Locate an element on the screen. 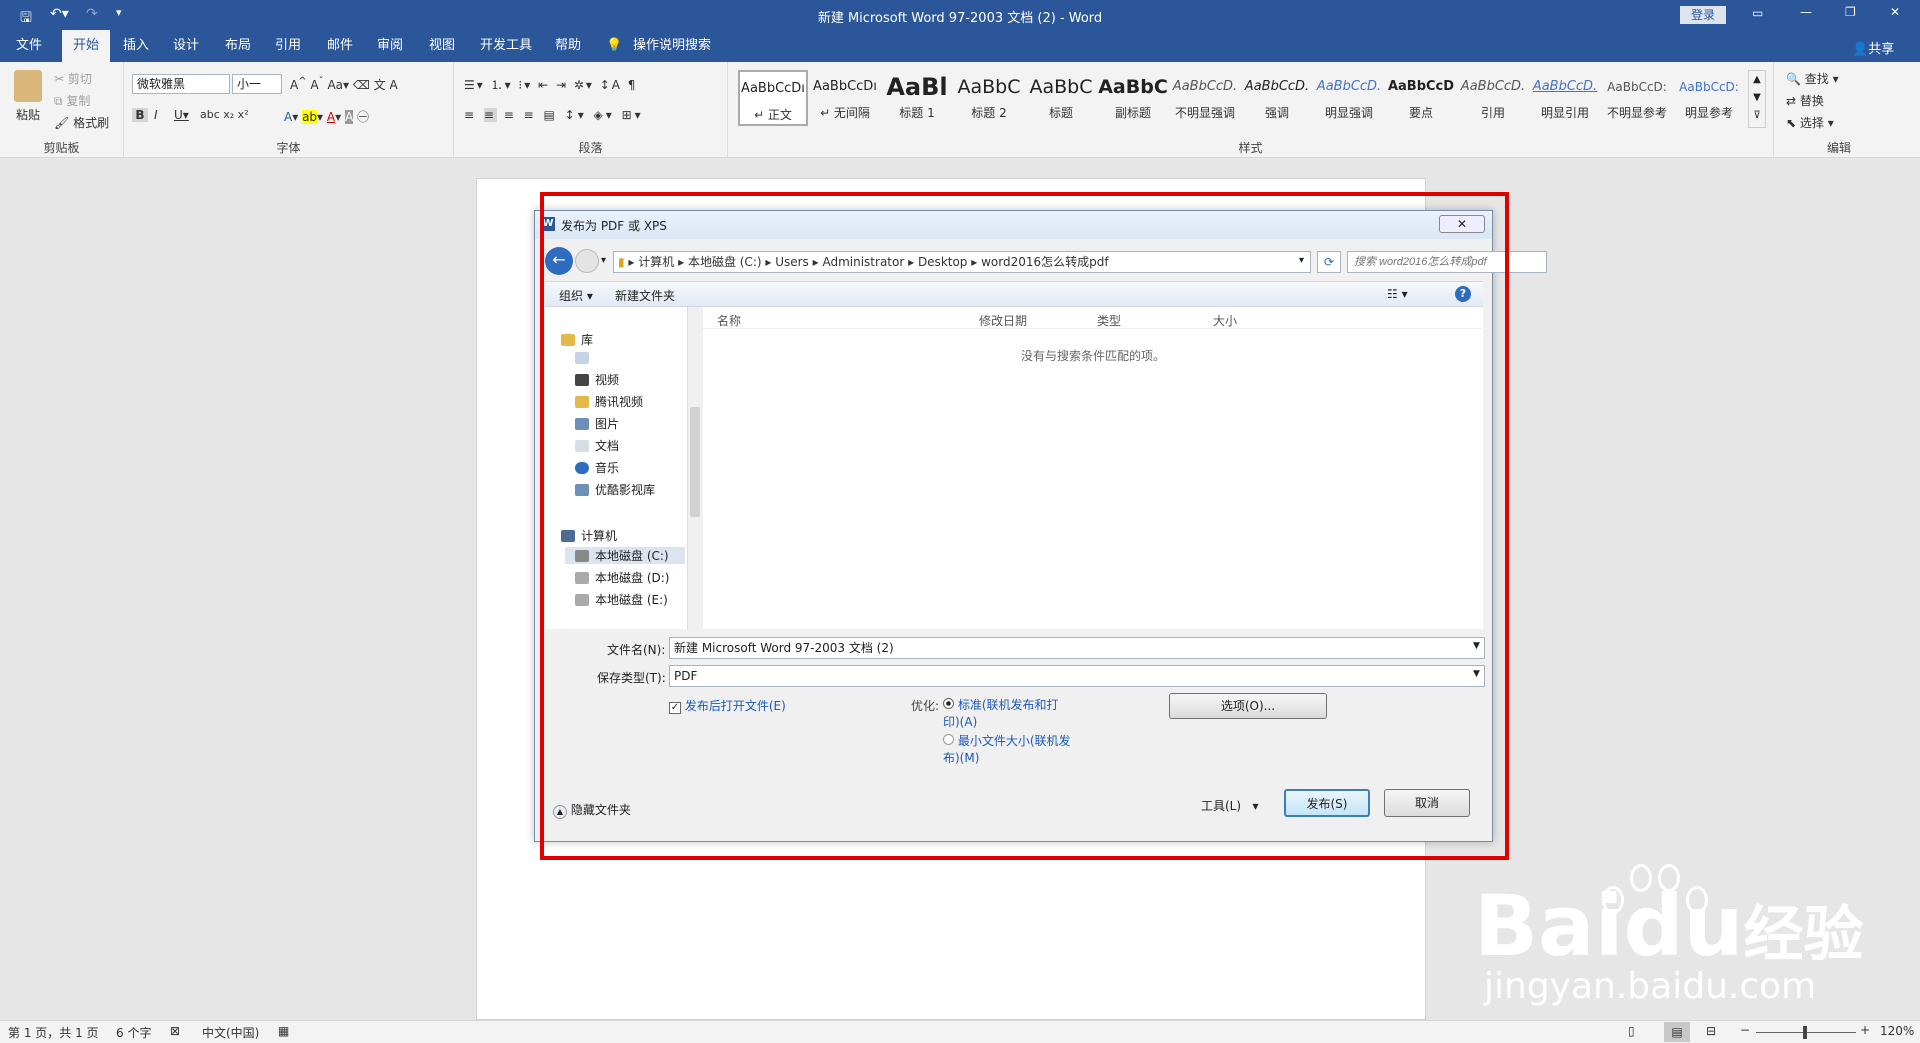  text-effects-highlight-color-icons: A▾ ab▾ A▾ A ㊀ is located at coordinates (326, 116).